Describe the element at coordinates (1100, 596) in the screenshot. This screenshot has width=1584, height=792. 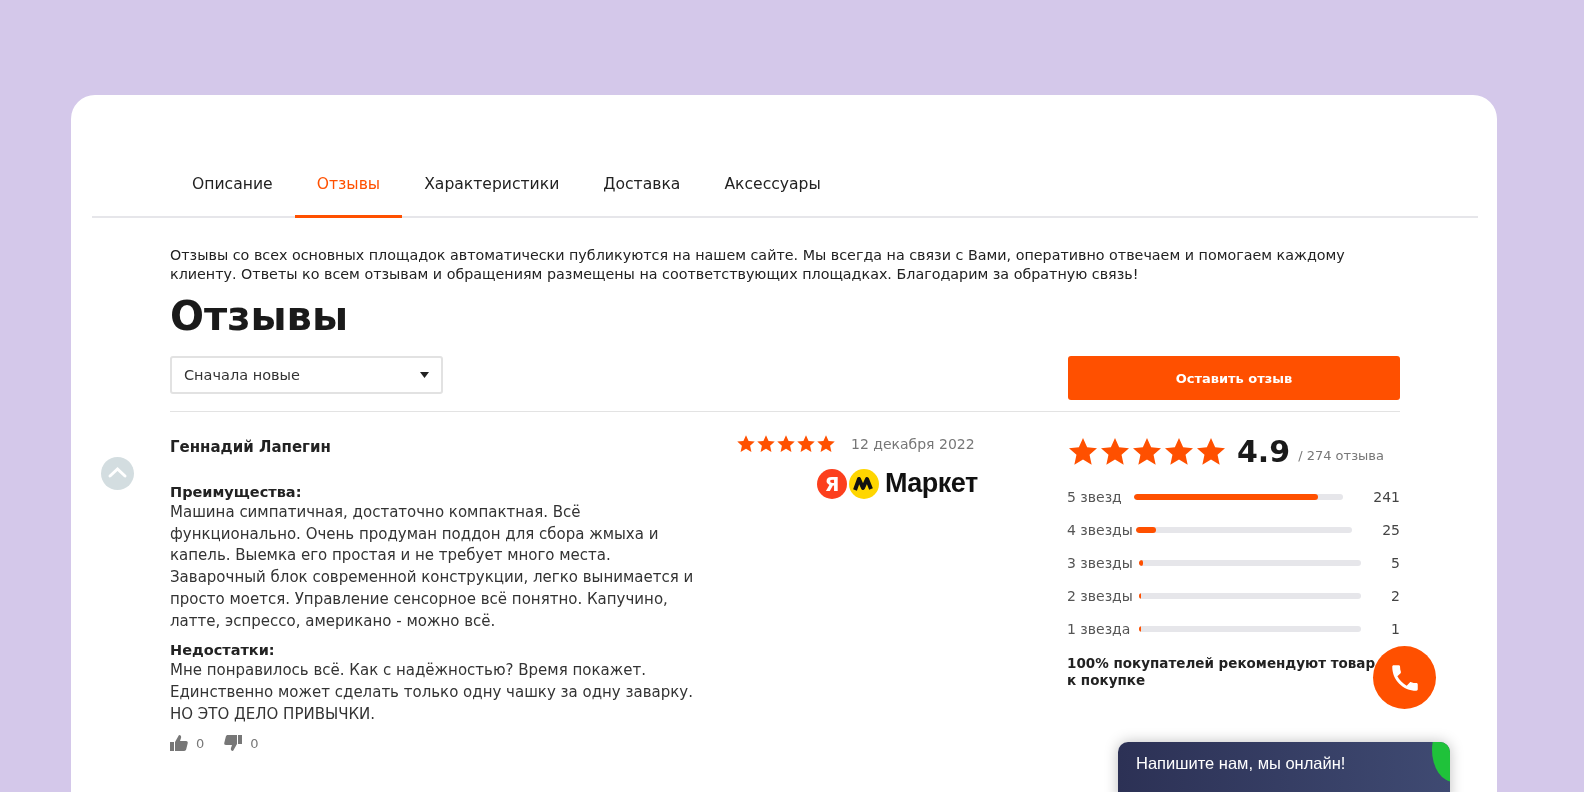
I see `rating-label: 2 звезды` at that location.